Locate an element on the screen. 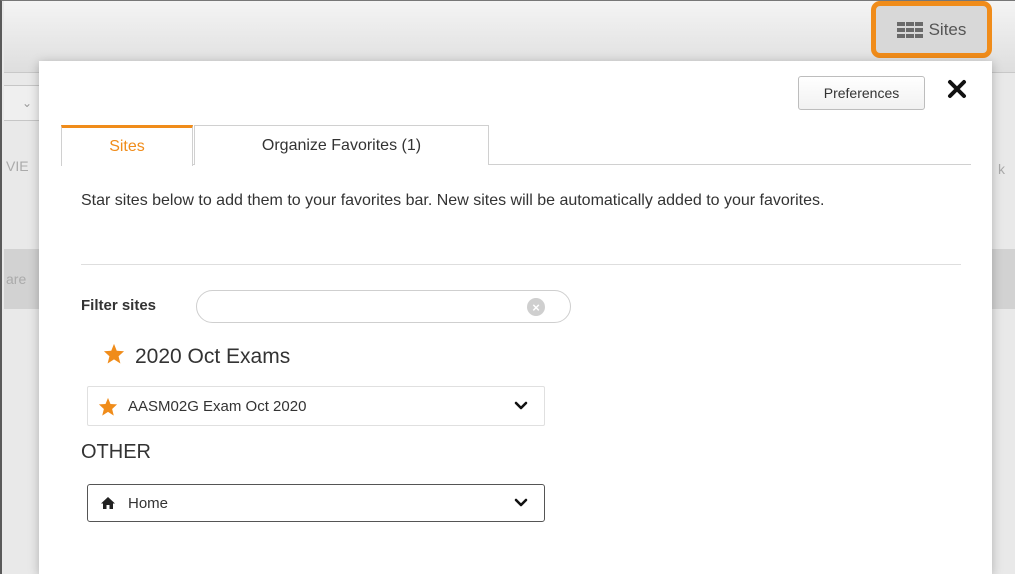 Image resolution: width=1015 pixels, height=574 pixels. tab-sites: Sites is located at coordinates (127, 145).